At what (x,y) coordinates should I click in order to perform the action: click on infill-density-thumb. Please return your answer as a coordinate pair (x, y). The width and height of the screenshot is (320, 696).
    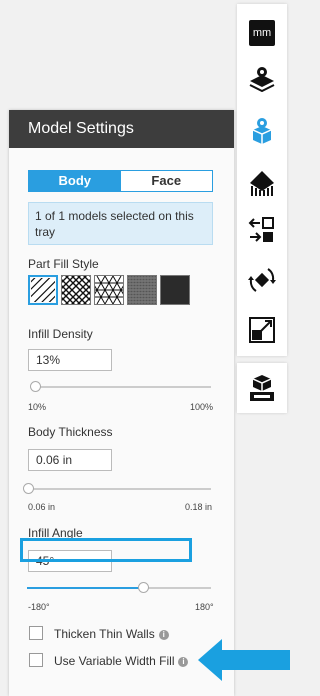
    Looking at the image, I should click on (35, 386).